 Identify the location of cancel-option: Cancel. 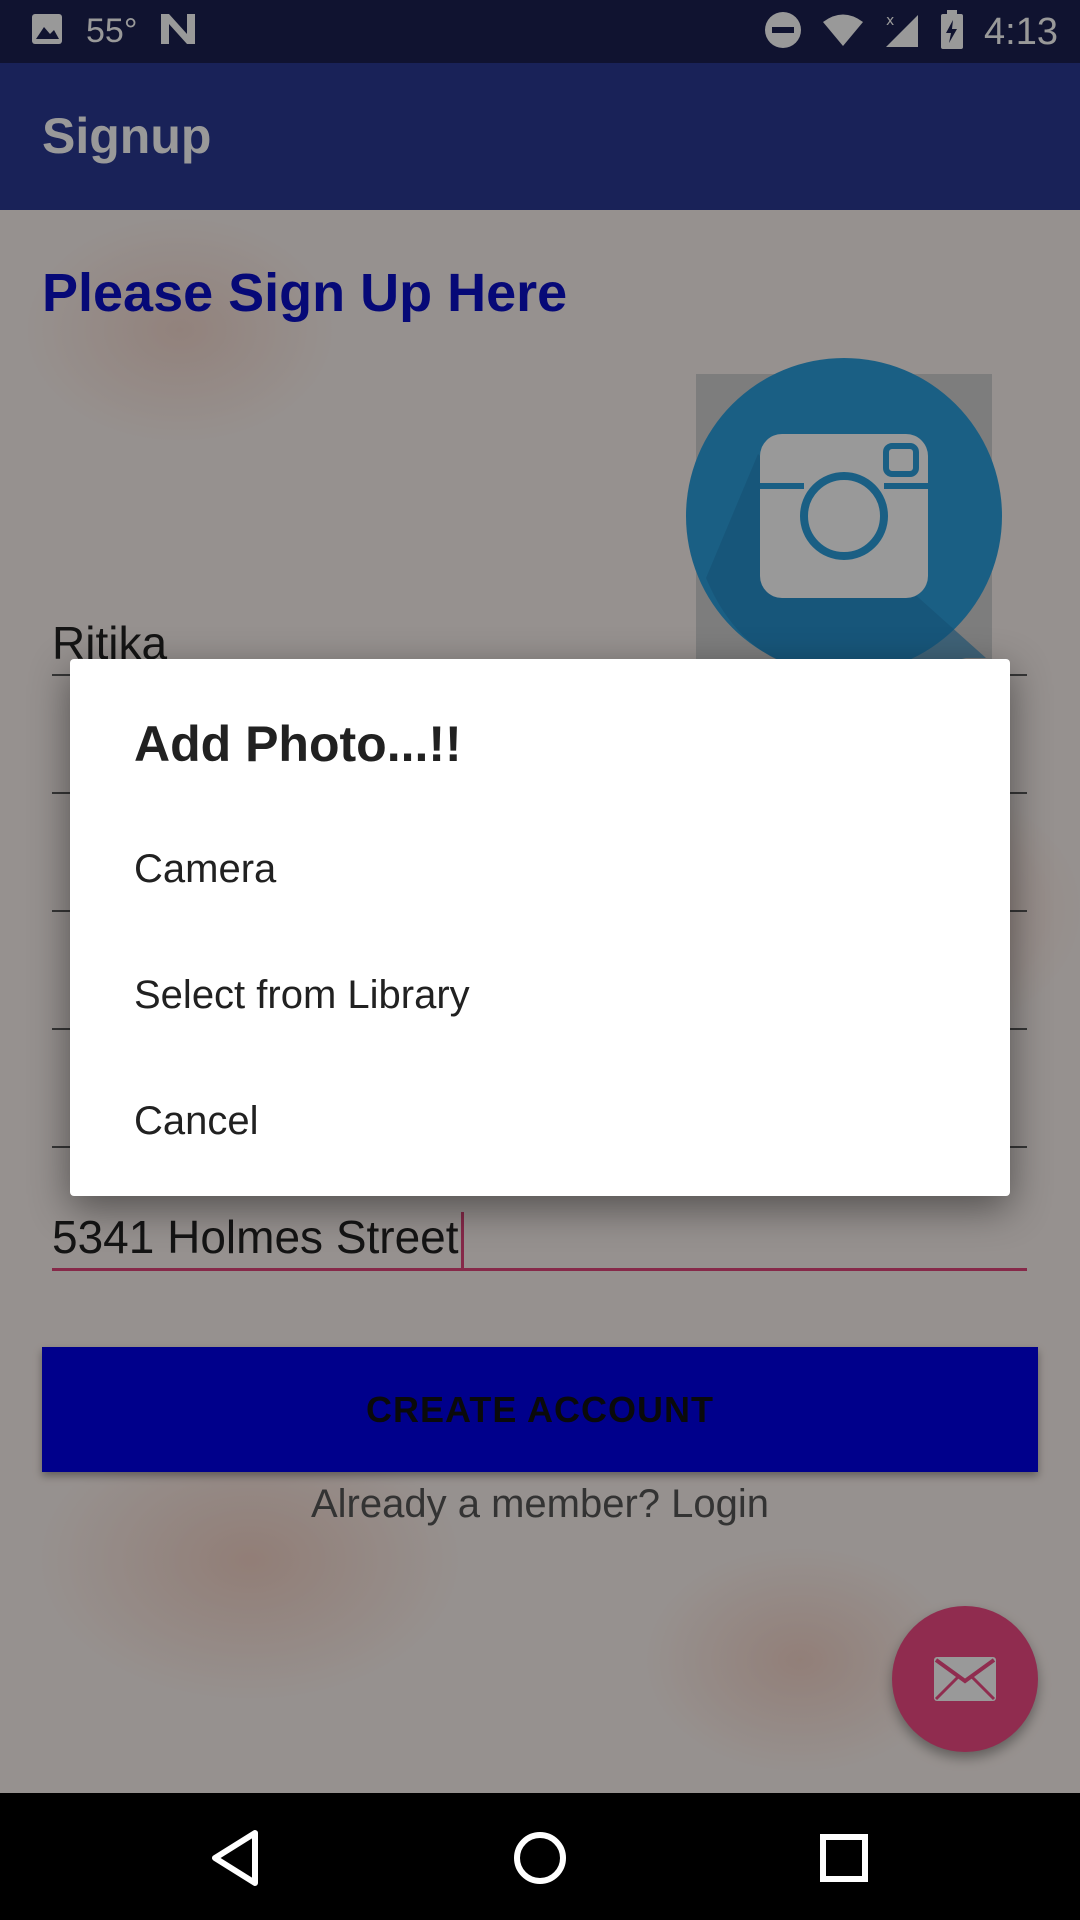
(540, 1122).